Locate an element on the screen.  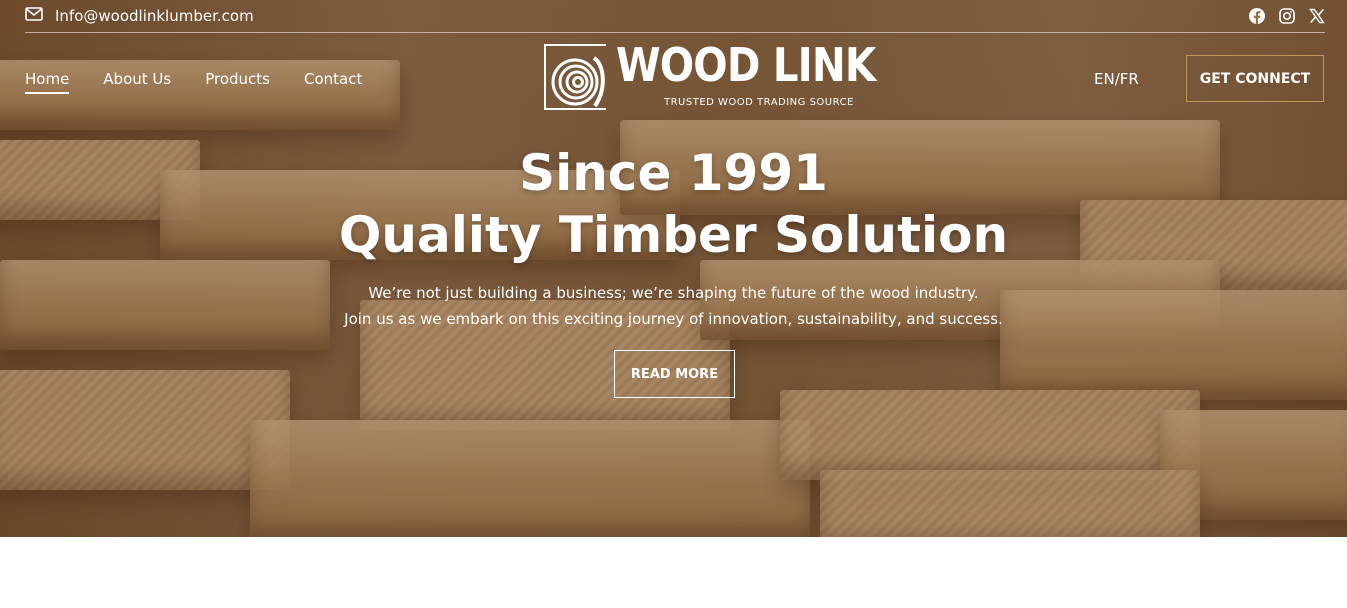
email-link: Info@woodlinklumber.com is located at coordinates (139, 16).